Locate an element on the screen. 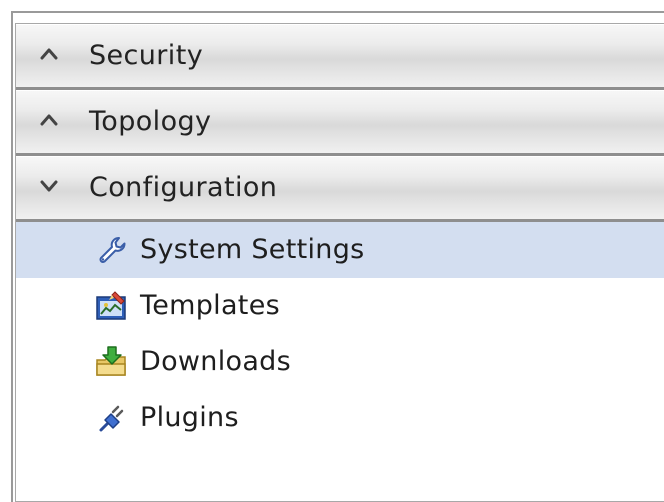  list-item-label: Downloads is located at coordinates (215, 361).